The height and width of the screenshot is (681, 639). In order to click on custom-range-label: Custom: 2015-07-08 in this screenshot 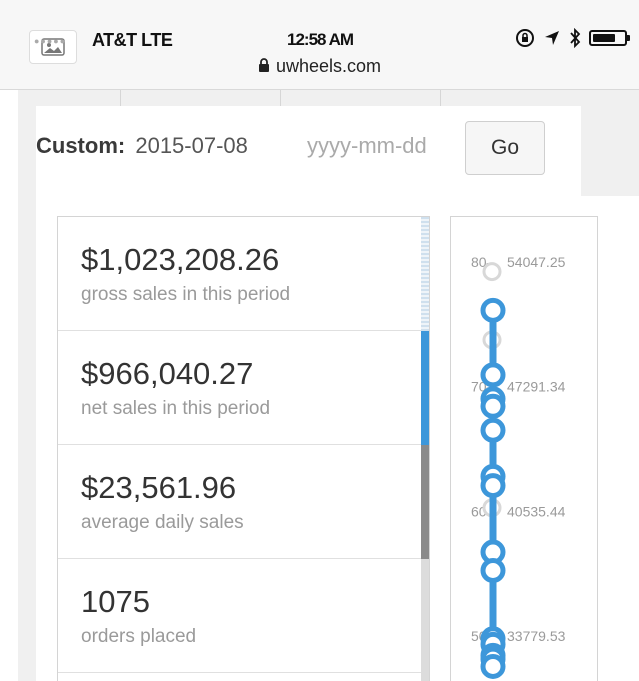, I will do `click(142, 146)`.